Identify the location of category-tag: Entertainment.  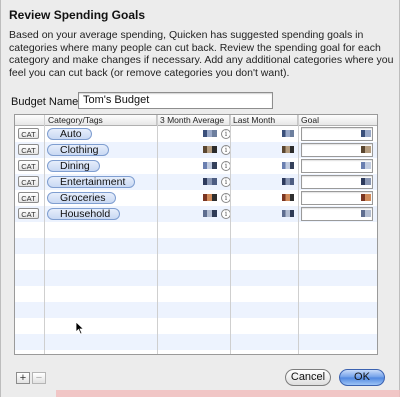
(91, 182).